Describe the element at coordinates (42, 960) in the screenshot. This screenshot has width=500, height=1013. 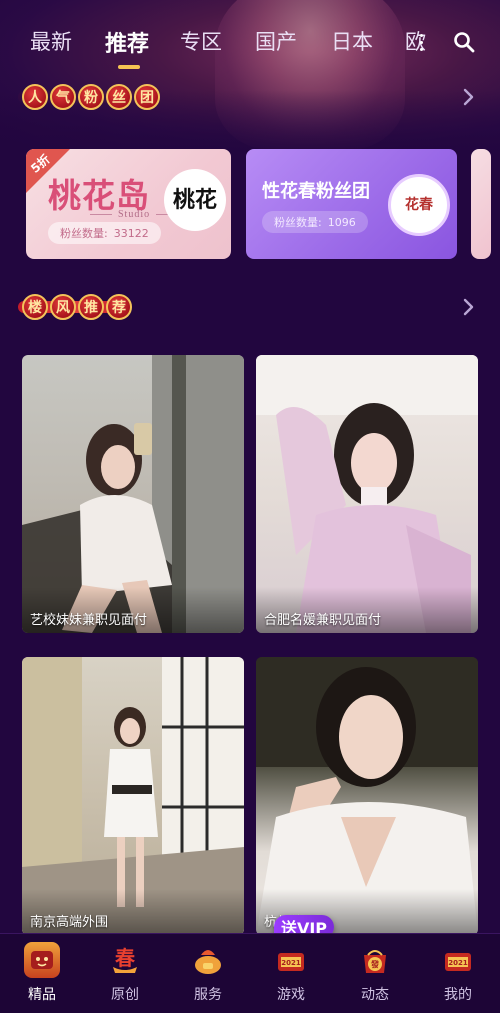
I see `jingpin-icon` at that location.